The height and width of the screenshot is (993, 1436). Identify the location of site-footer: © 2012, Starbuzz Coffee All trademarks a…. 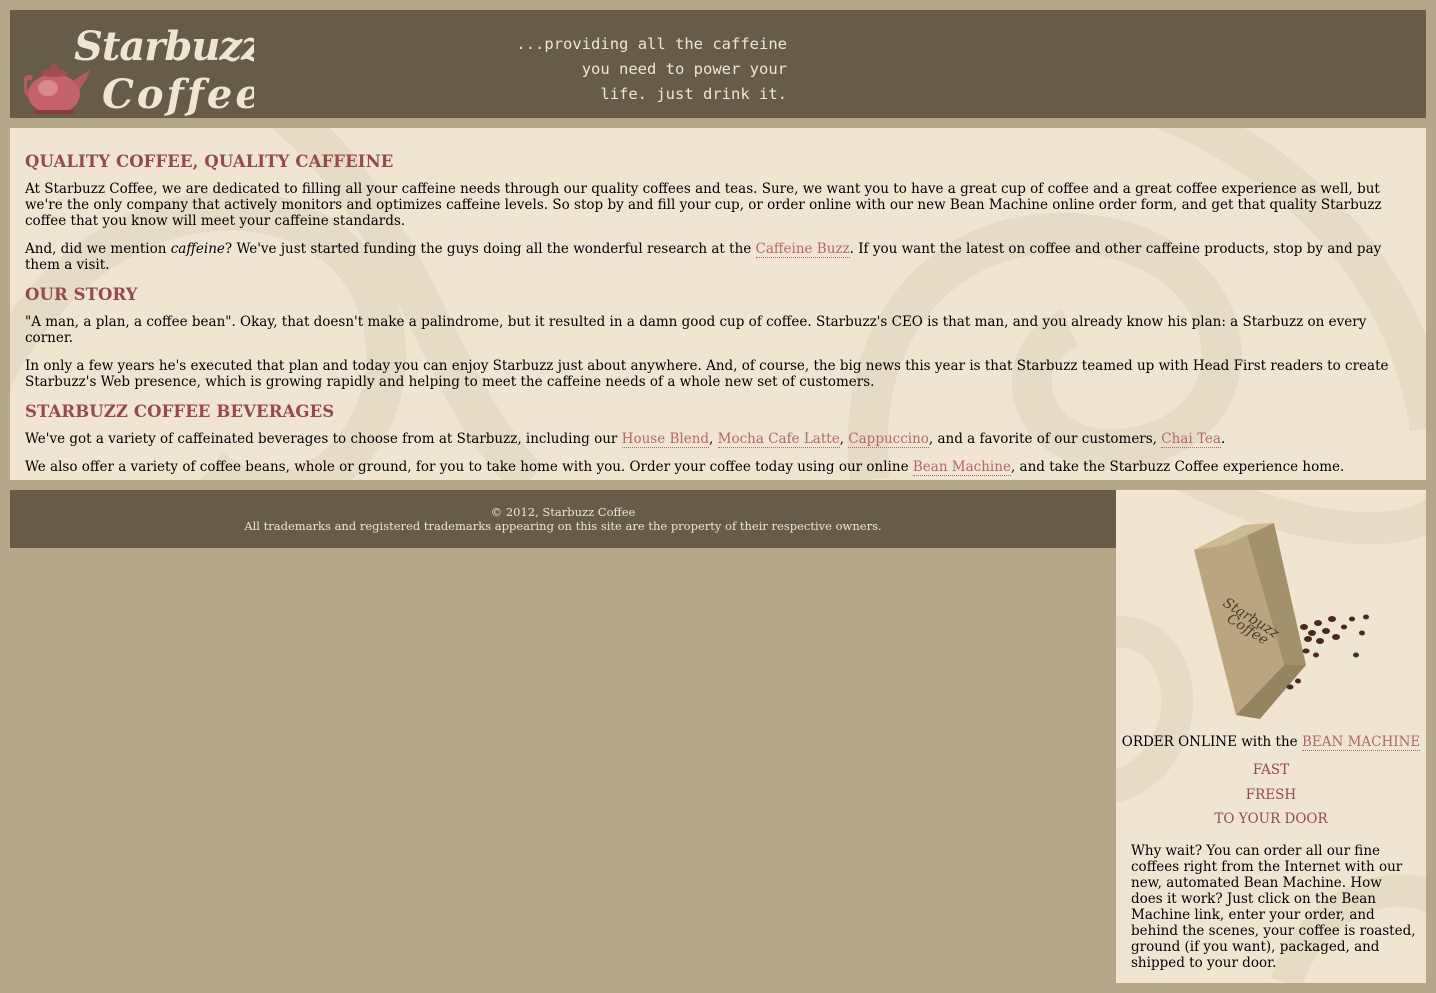
(563, 519).